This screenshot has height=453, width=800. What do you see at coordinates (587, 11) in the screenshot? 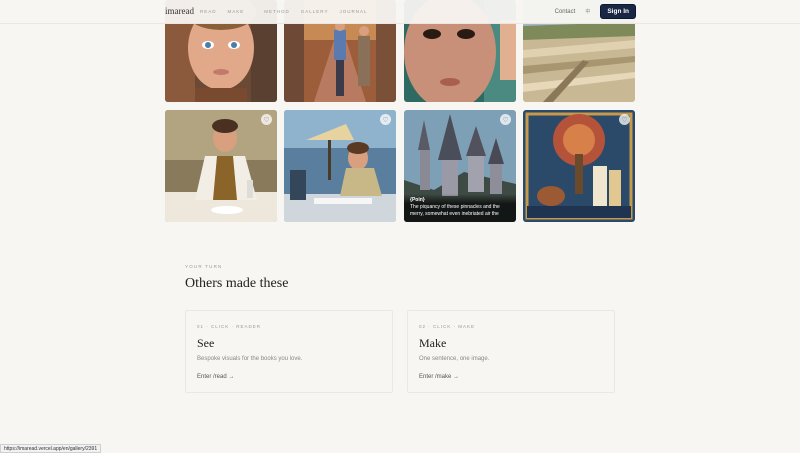
I see `language-toggle: 中` at bounding box center [587, 11].